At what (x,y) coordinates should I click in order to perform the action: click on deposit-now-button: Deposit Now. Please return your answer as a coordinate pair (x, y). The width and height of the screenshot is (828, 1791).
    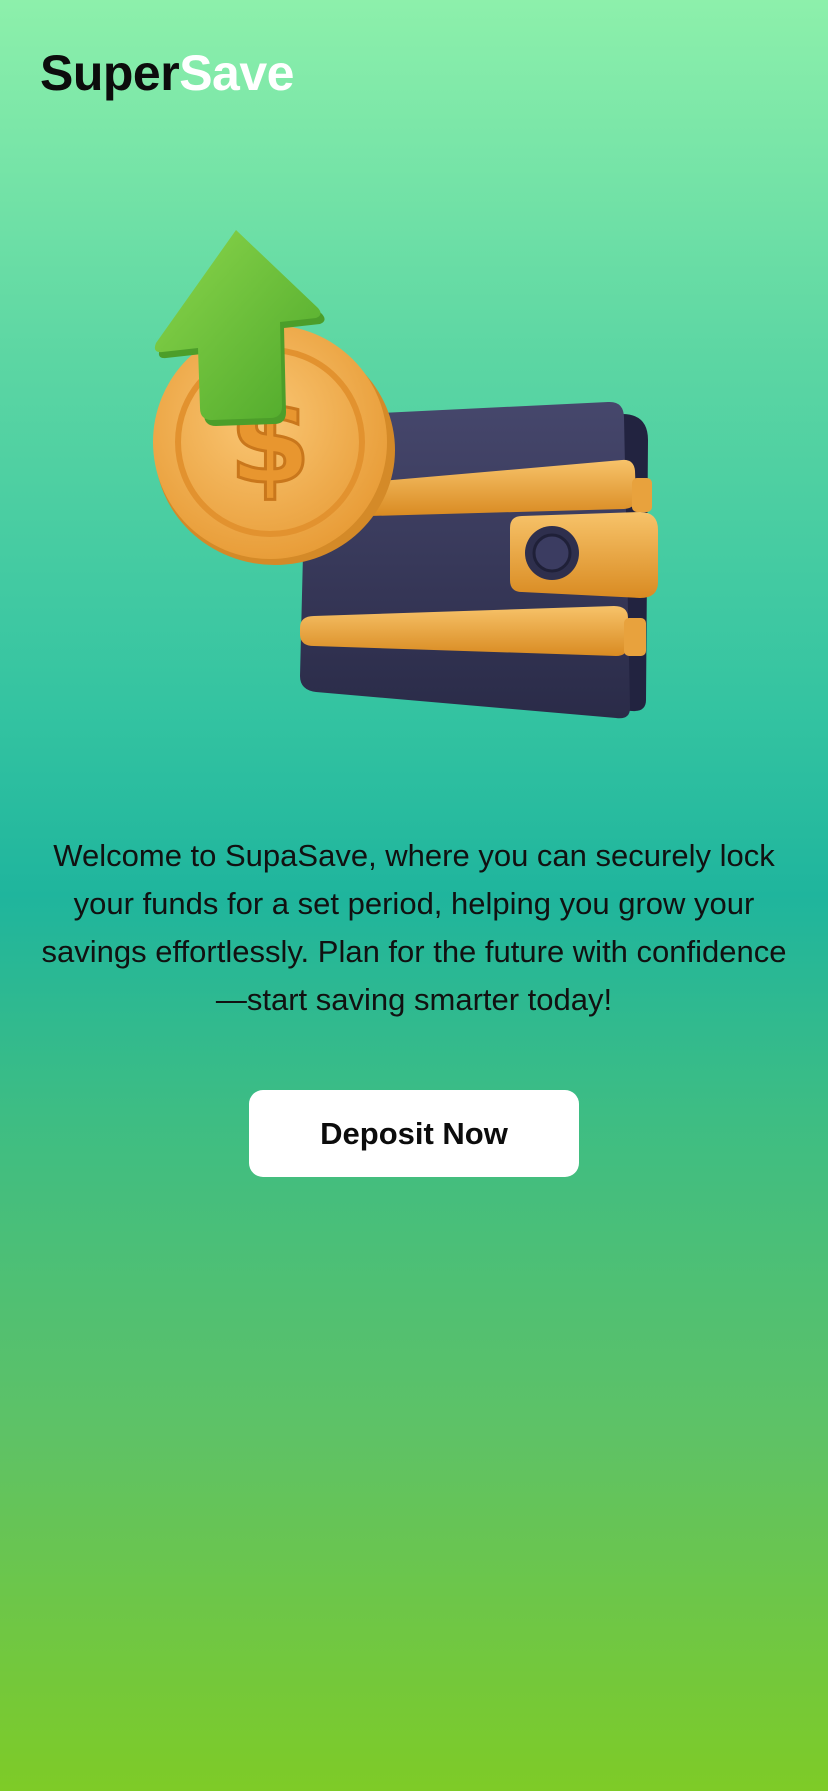
    Looking at the image, I should click on (414, 1133).